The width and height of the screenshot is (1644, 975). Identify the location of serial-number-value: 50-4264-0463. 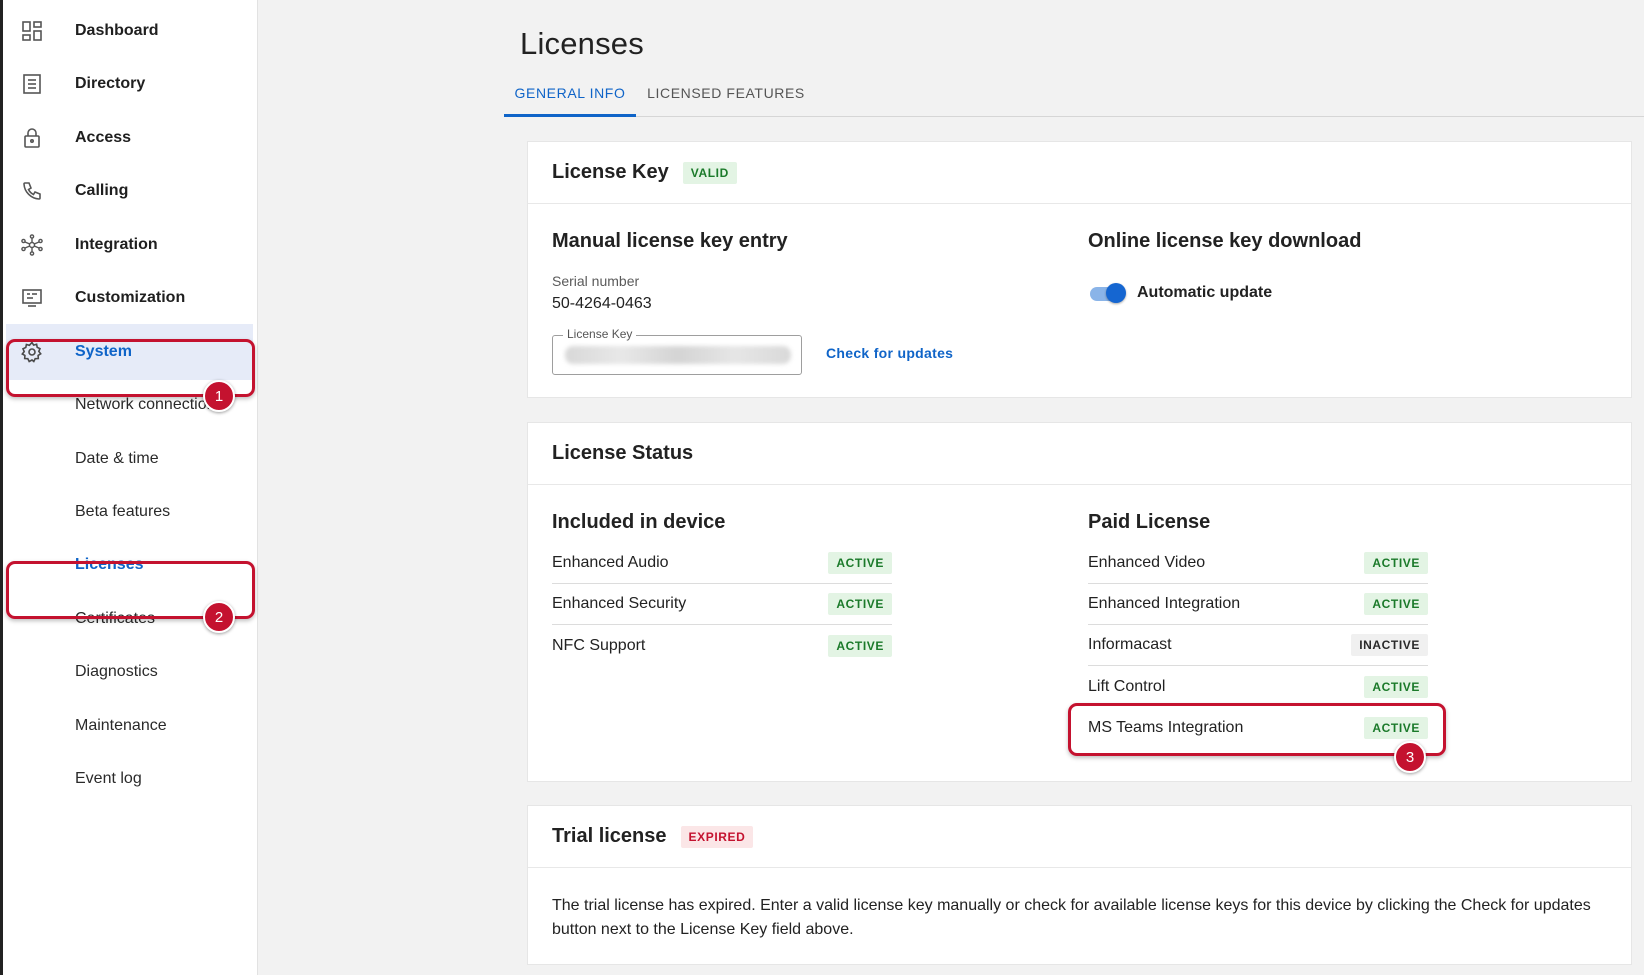
(602, 303).